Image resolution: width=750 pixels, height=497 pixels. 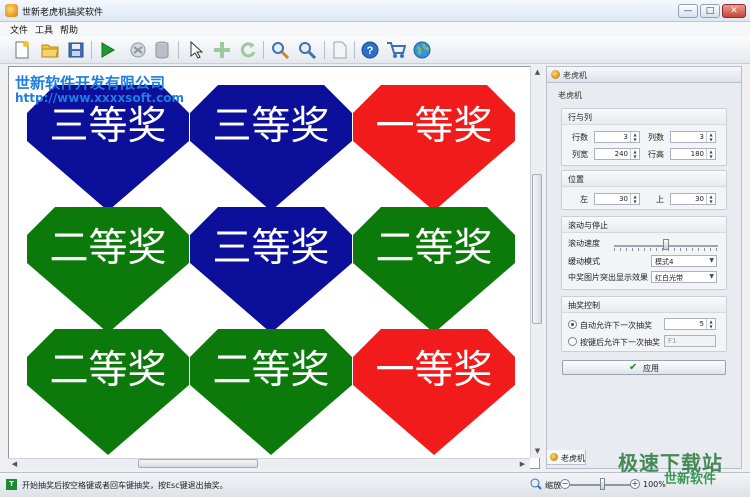 What do you see at coordinates (710, 11) in the screenshot?
I see `maximize-button: □` at bounding box center [710, 11].